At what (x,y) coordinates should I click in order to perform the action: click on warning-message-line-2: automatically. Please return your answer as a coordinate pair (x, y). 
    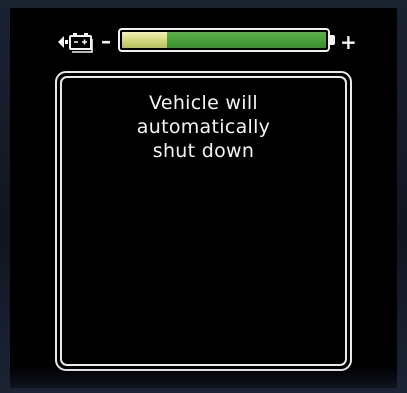
    Looking at the image, I should click on (203, 127).